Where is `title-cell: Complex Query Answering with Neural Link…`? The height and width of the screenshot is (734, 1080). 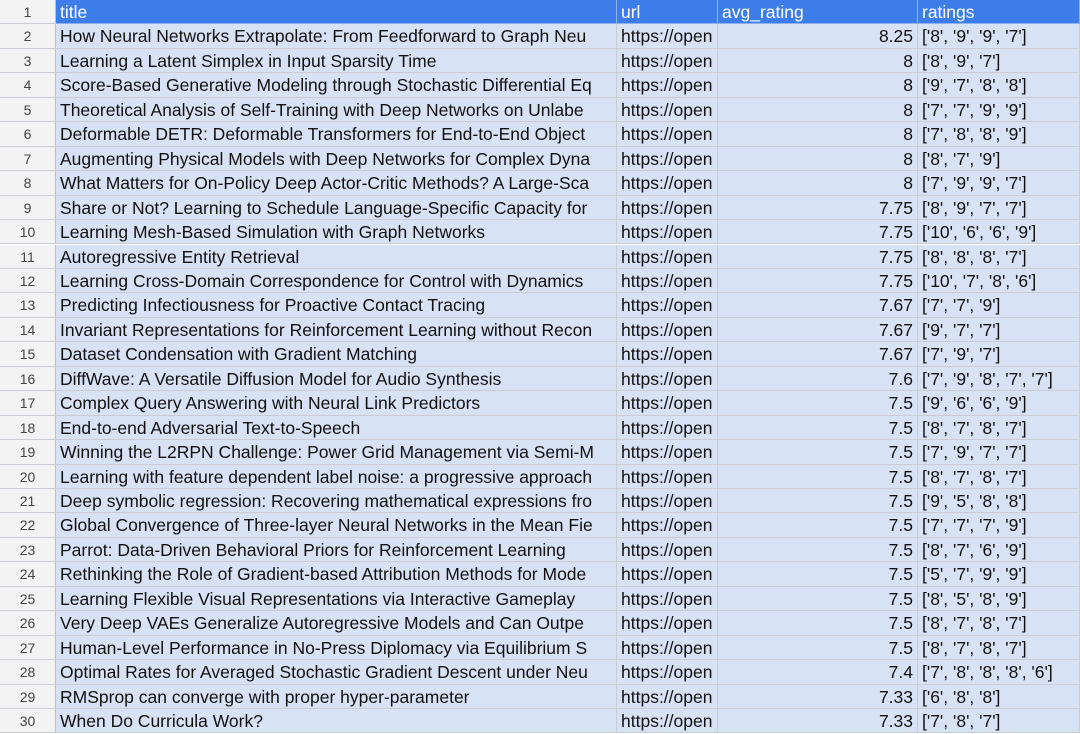 title-cell: Complex Query Answering with Neural Link… is located at coordinates (336, 403).